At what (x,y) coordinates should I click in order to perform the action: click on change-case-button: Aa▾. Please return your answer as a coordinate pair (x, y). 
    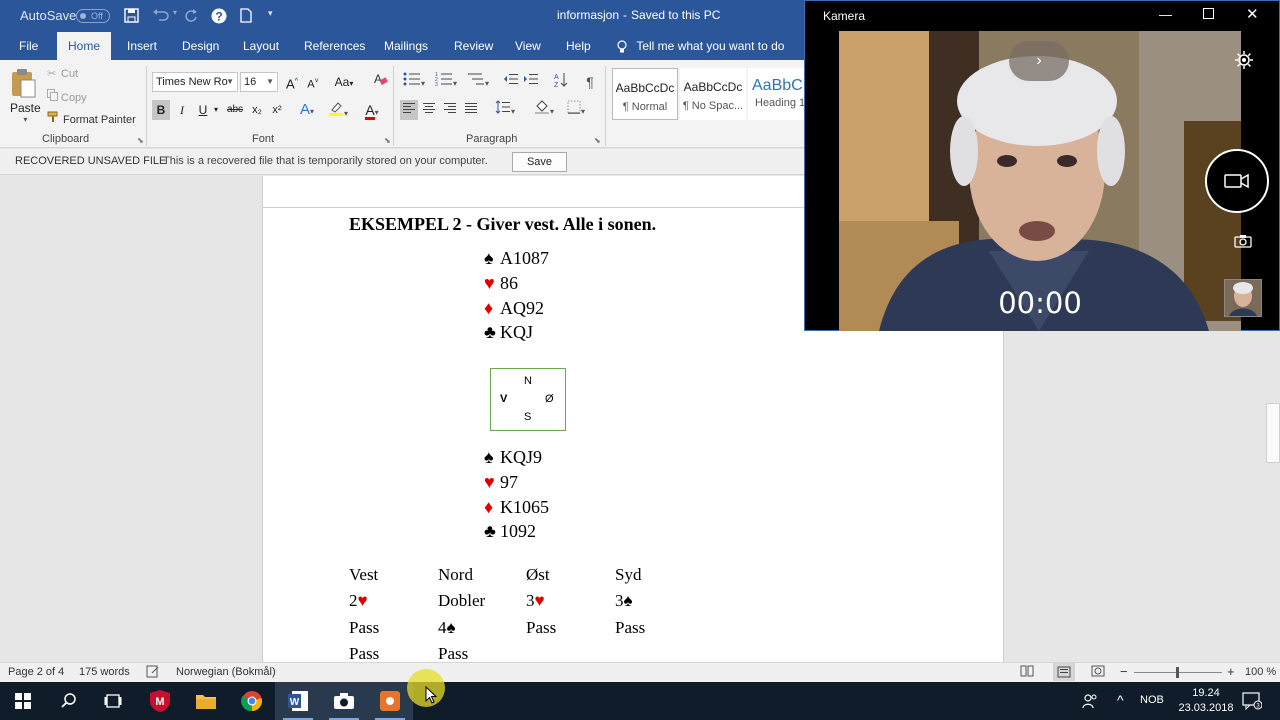
    Looking at the image, I should click on (344, 82).